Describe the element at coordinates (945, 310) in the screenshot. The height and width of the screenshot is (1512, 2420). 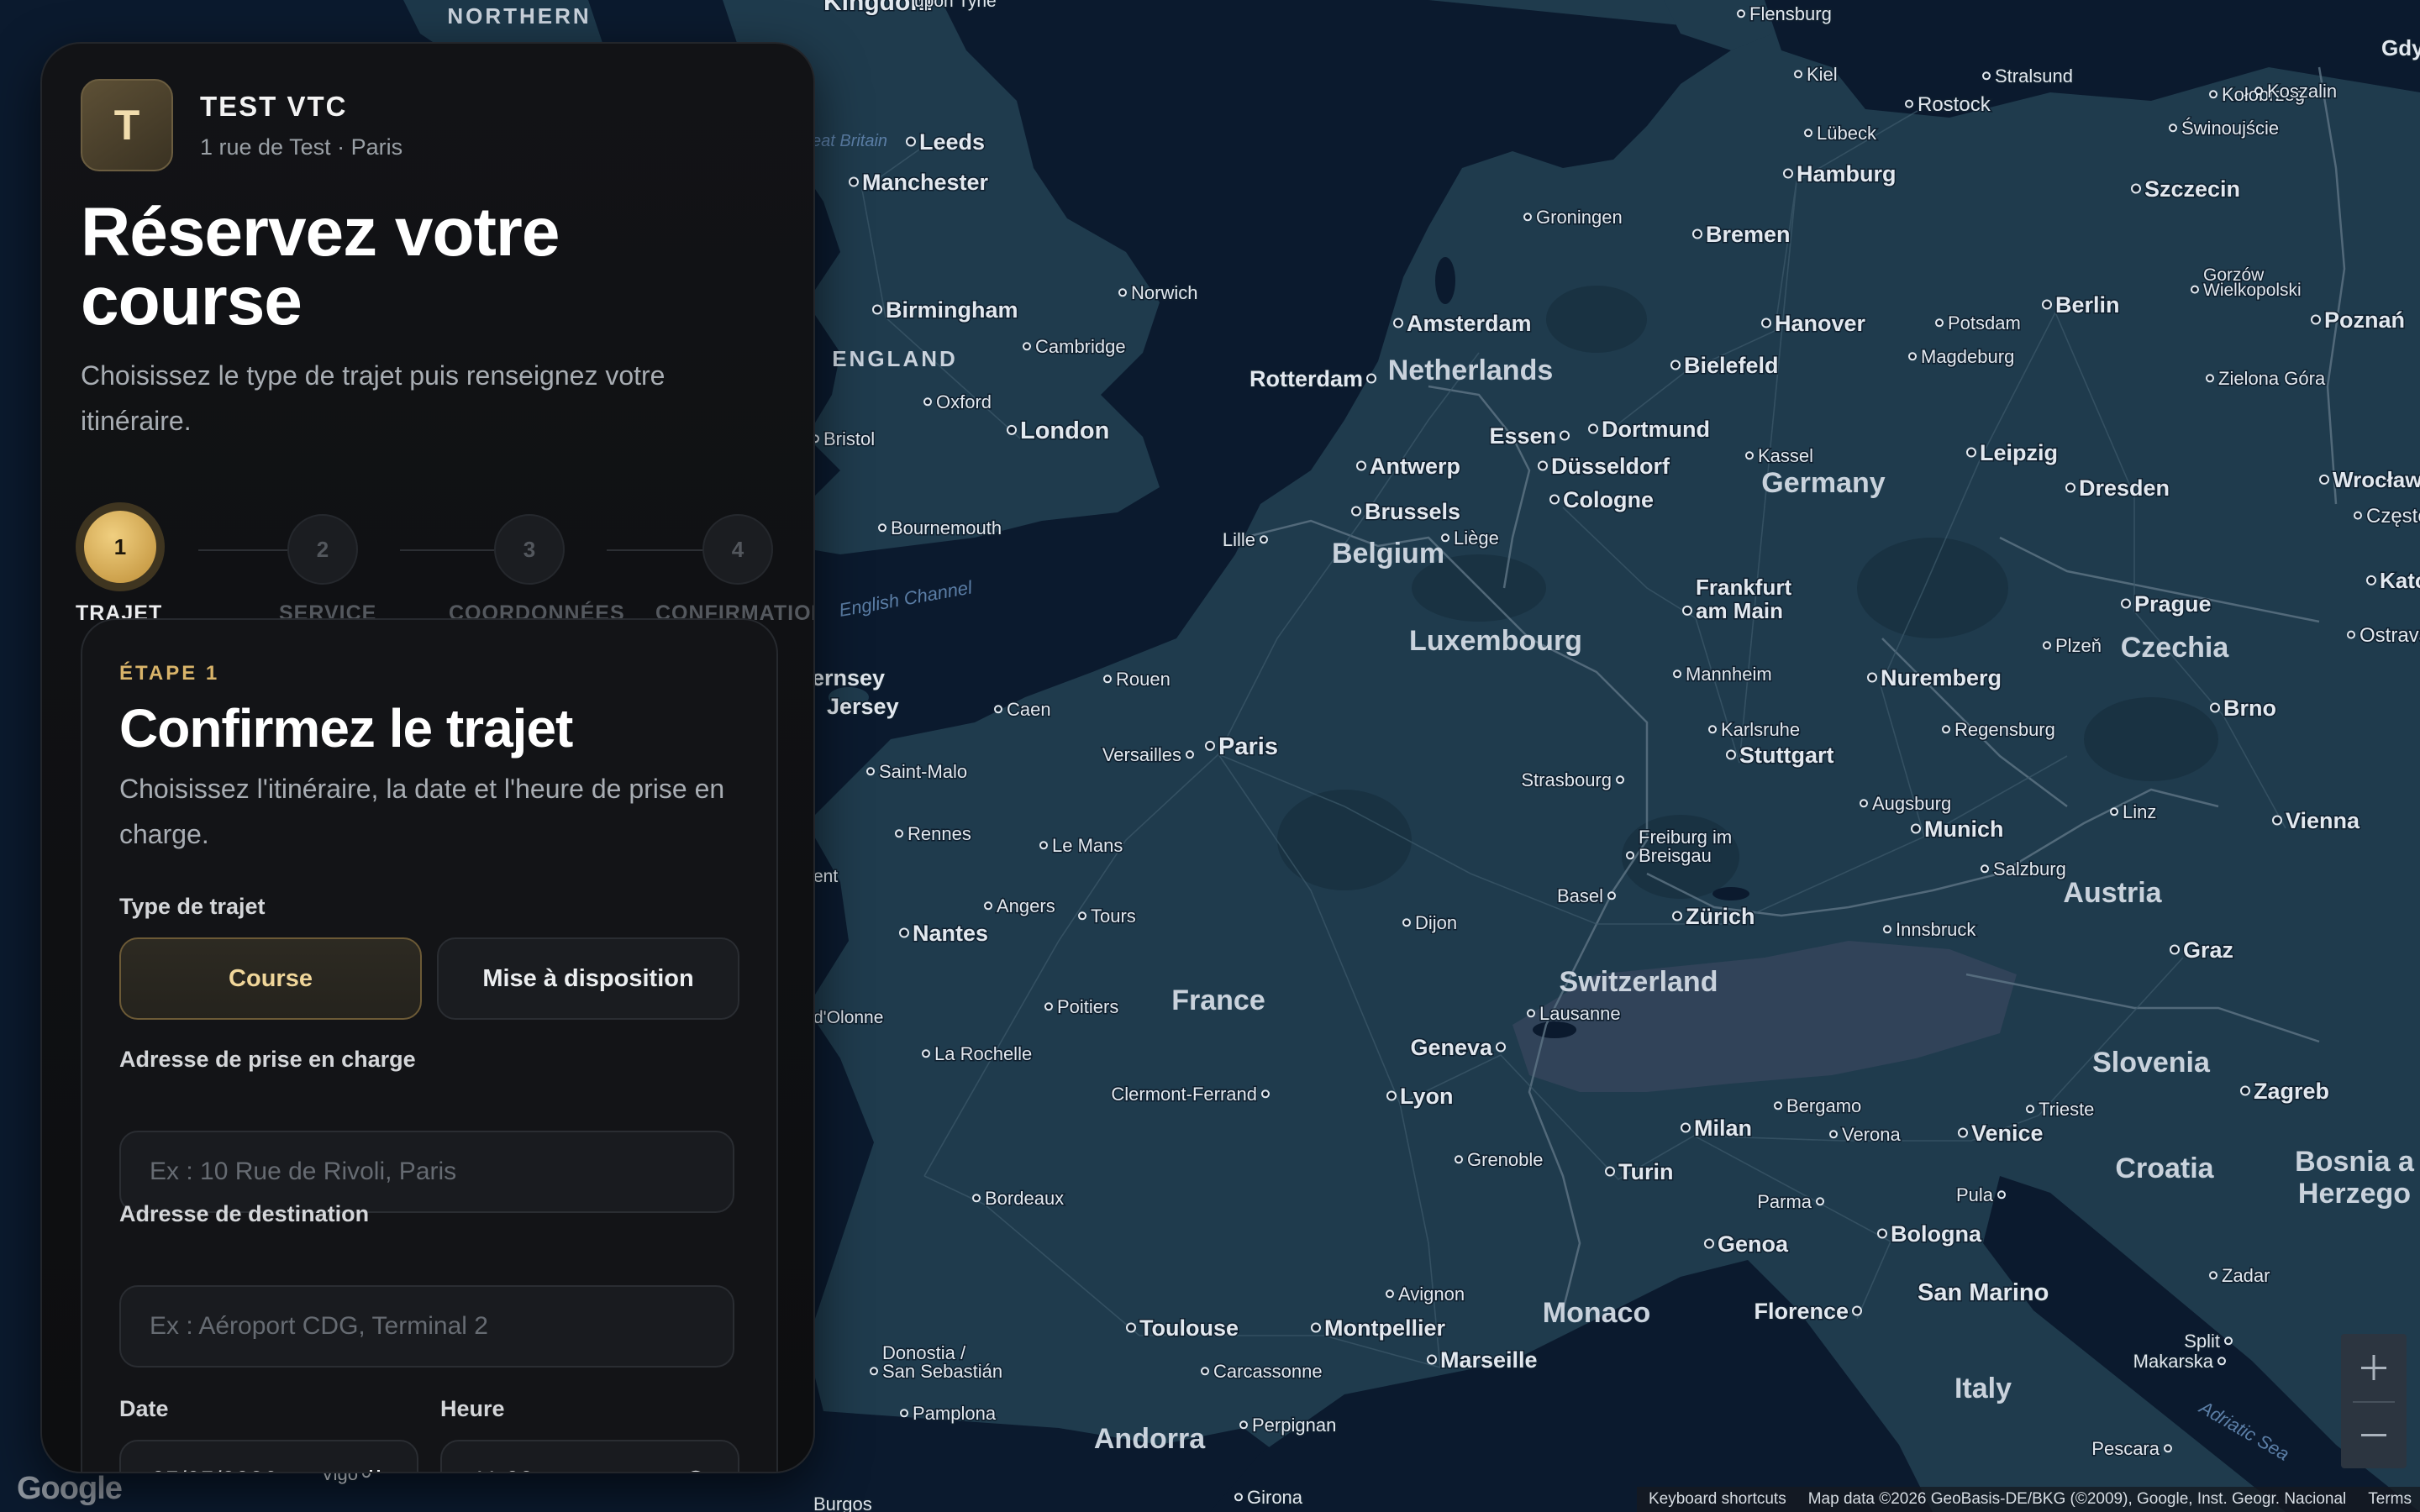
I see `map-city: Birmingham` at that location.